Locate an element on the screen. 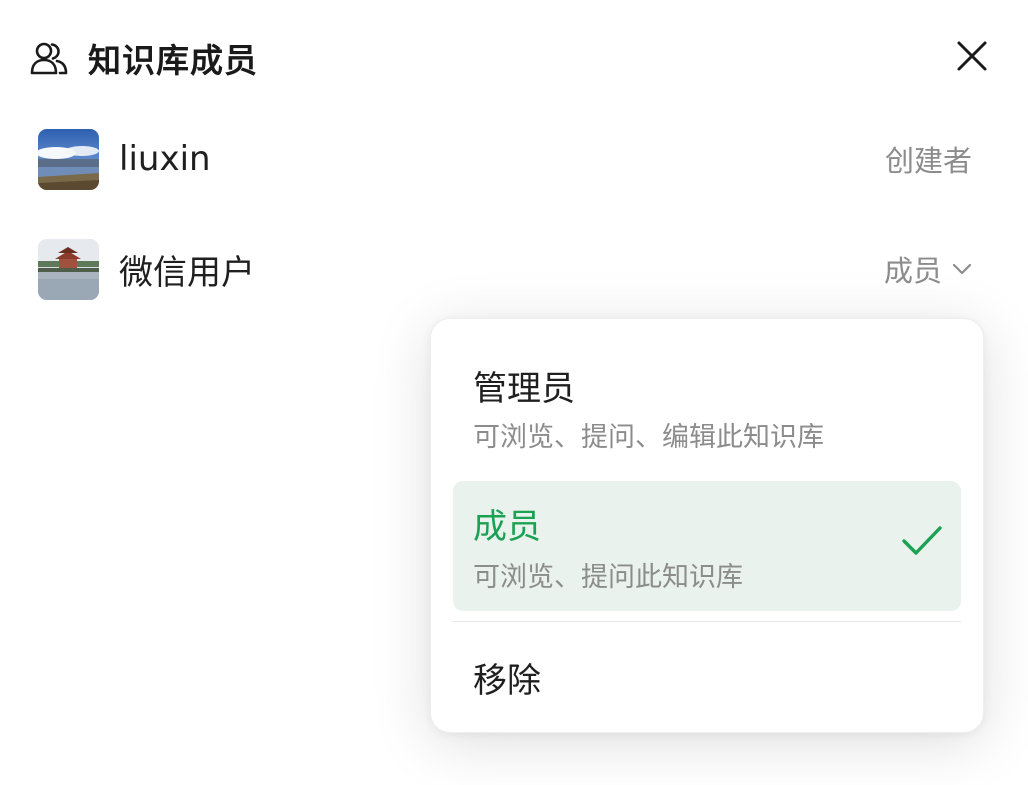 This screenshot has height=785, width=1028. close-button is located at coordinates (972, 58).